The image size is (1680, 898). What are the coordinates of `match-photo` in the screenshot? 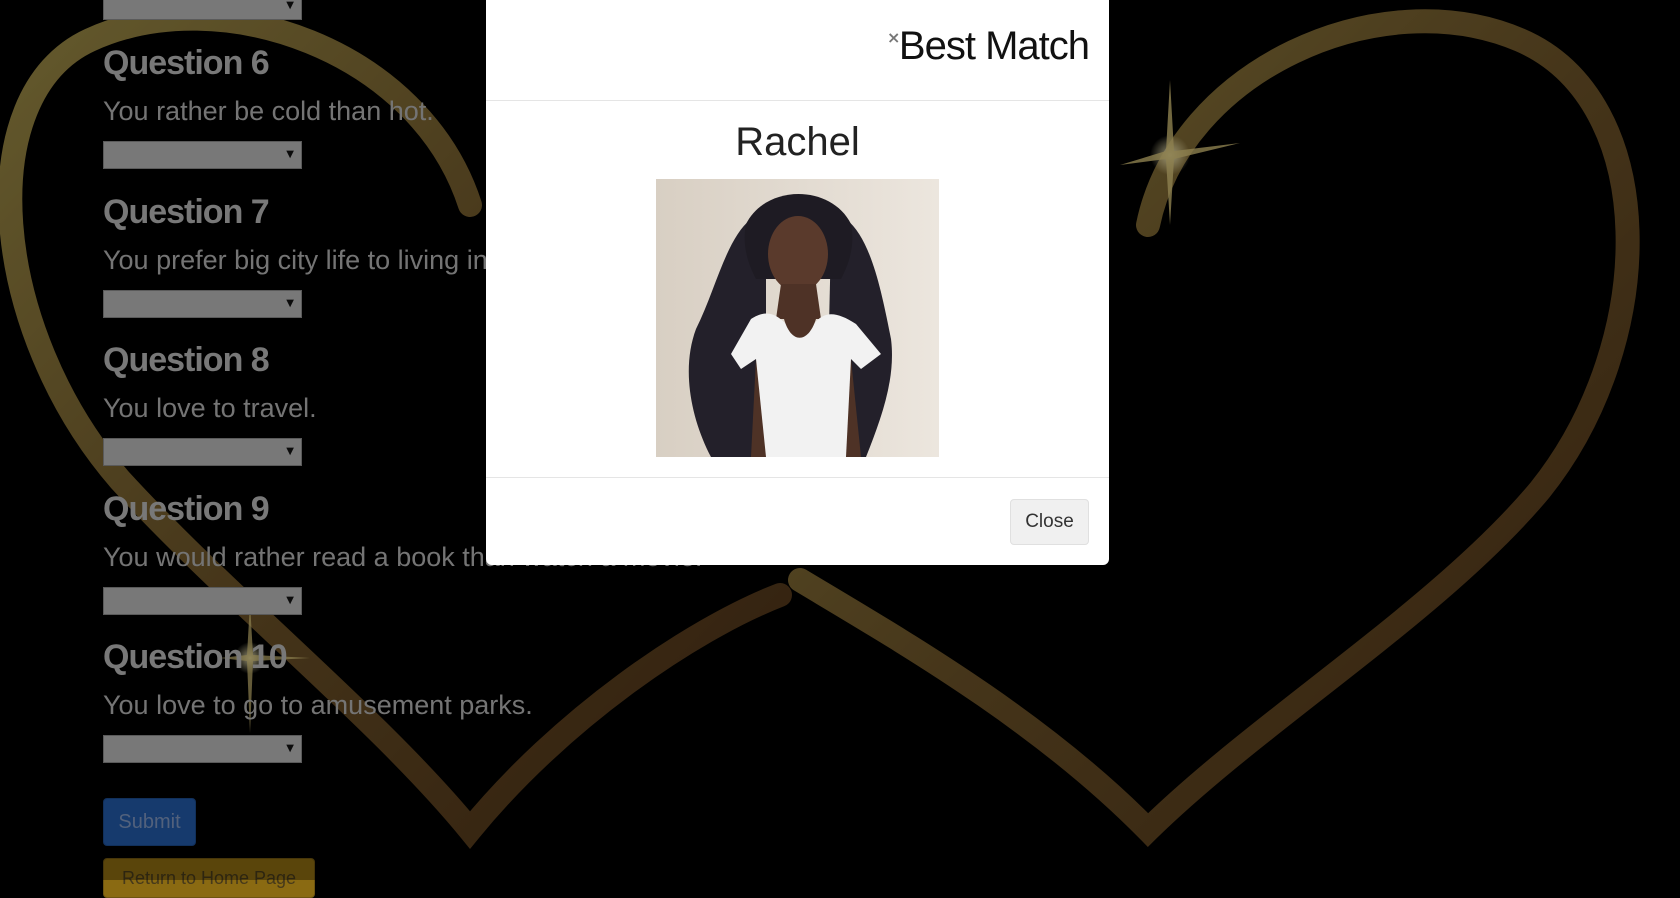 It's located at (797, 318).